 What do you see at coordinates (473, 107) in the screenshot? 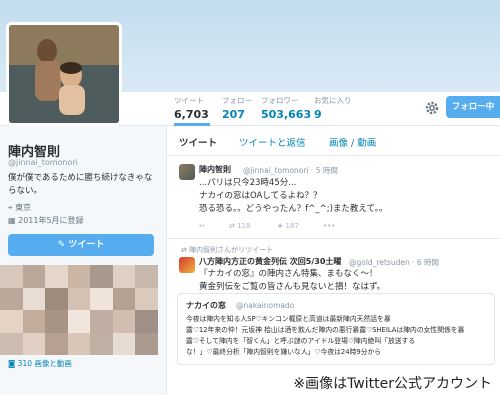
I see `following-button: フォロー中` at bounding box center [473, 107].